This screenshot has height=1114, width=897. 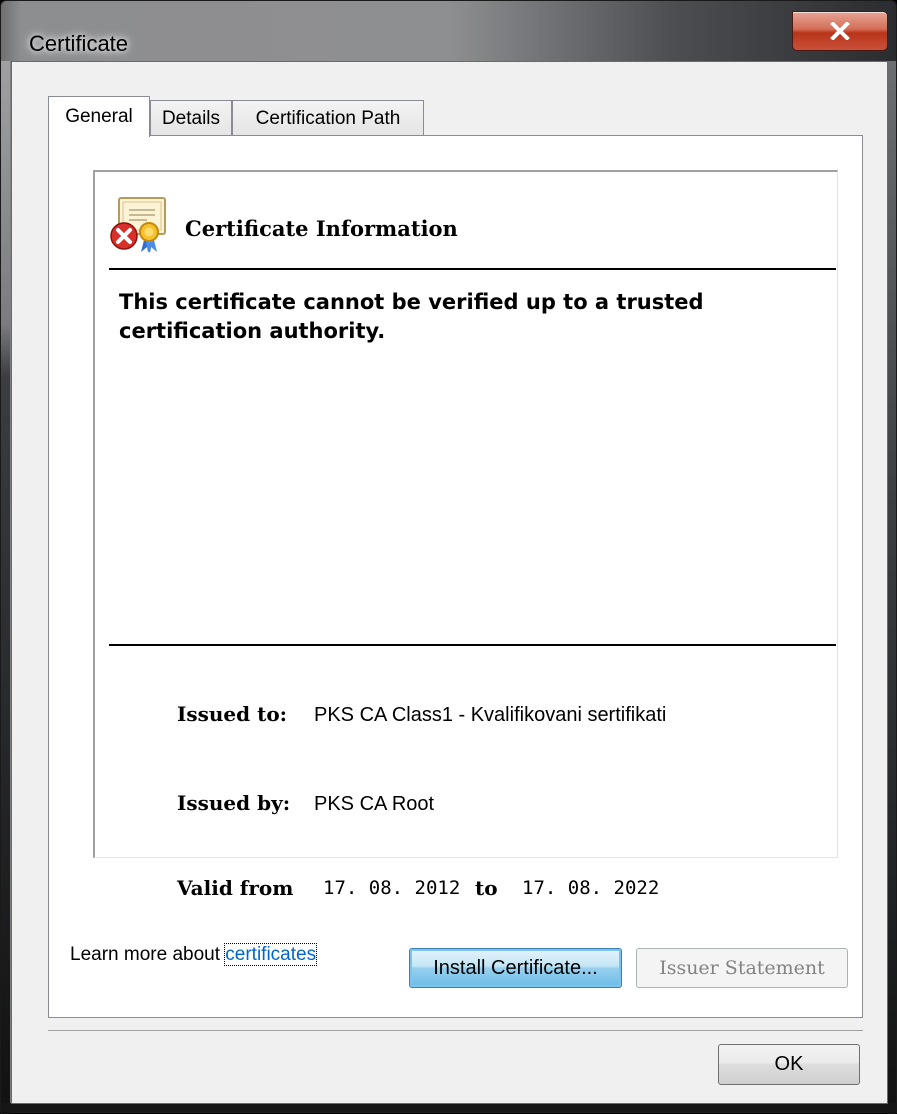 I want to click on window-frame-right, so click(x=891, y=587).